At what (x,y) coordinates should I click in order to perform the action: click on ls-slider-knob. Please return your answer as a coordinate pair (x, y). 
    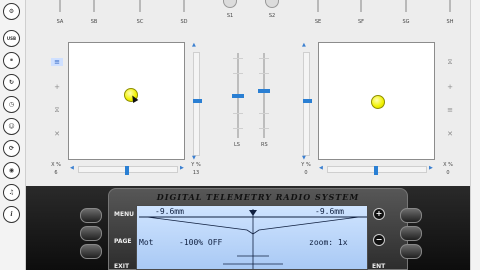
    Looking at the image, I should click on (238, 95).